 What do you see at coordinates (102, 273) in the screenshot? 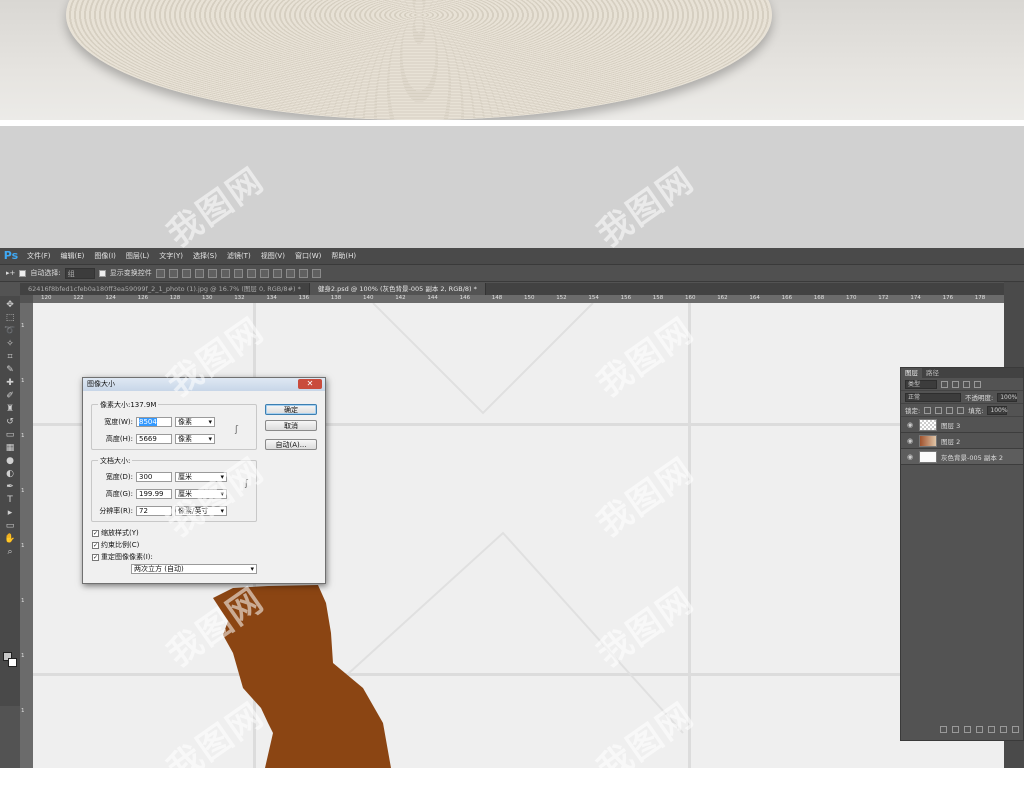
I see `transform-controls-checkbox` at bounding box center [102, 273].